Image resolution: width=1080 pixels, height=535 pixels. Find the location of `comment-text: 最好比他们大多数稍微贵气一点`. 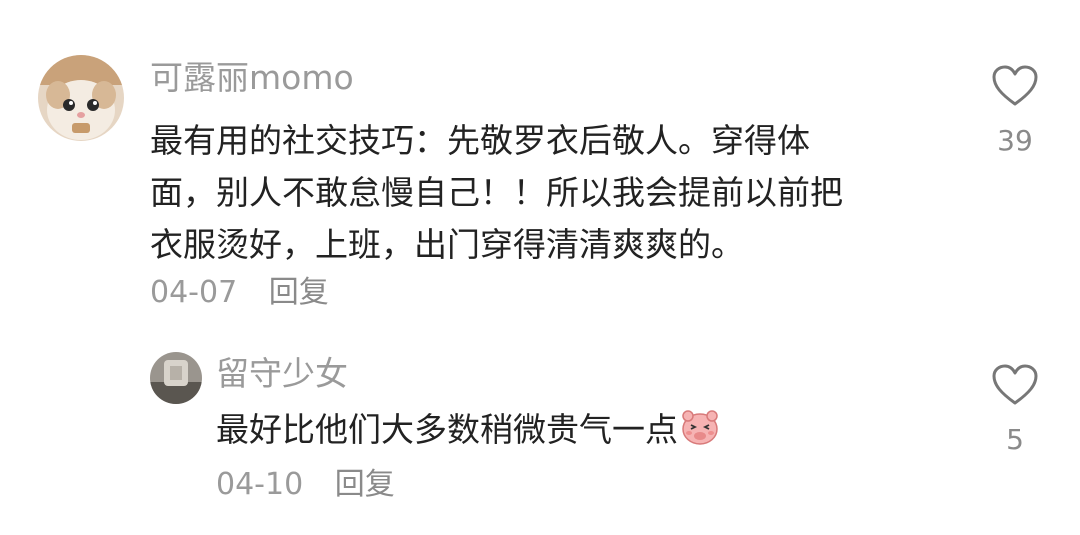

comment-text: 最好比他们大多数稍微贵气一点 is located at coordinates (468, 433).